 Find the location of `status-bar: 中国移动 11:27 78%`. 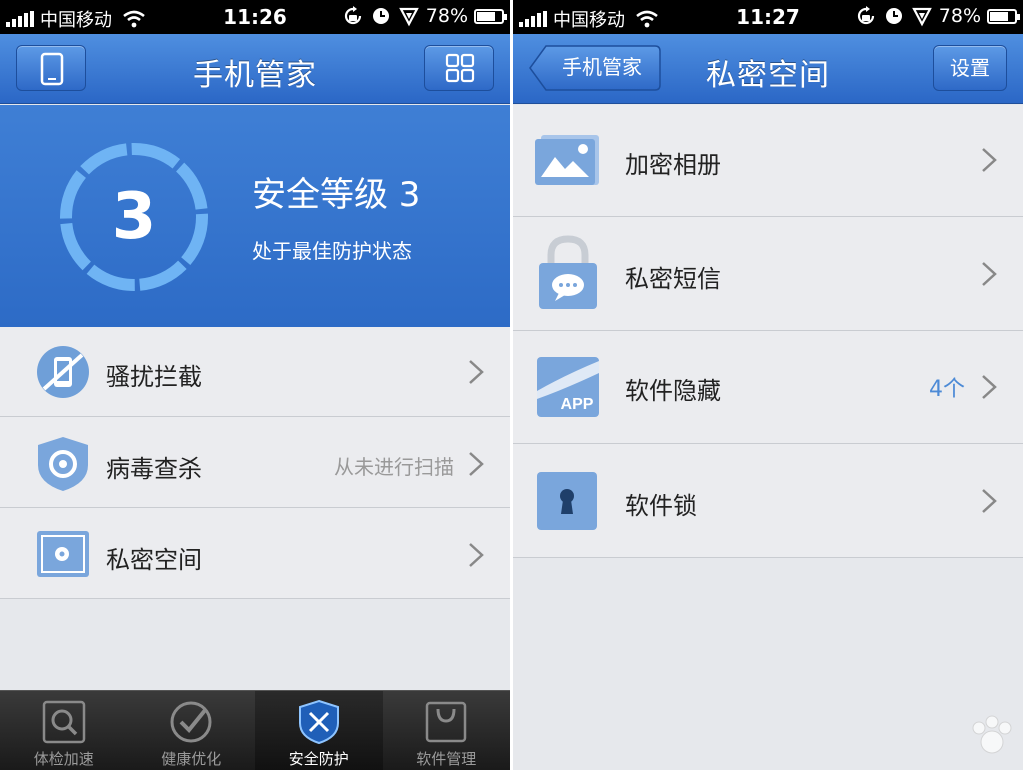

status-bar: 中国移动 11:27 78% is located at coordinates (768, 17).